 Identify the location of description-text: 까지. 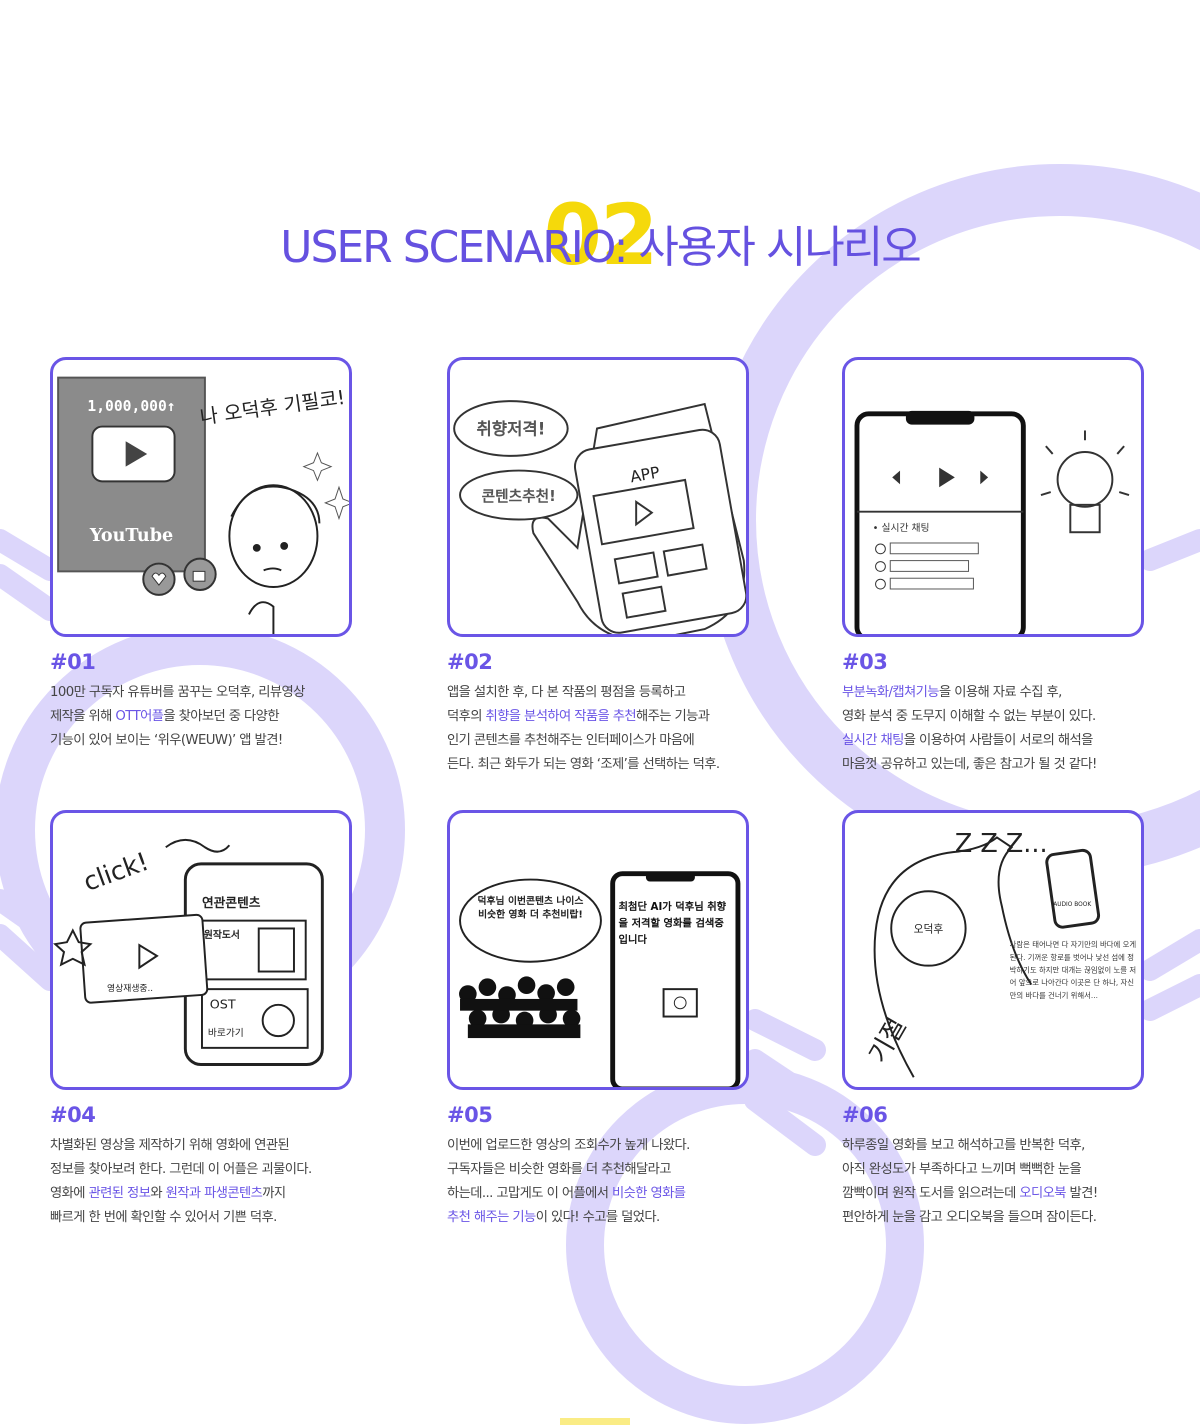
(274, 1193).